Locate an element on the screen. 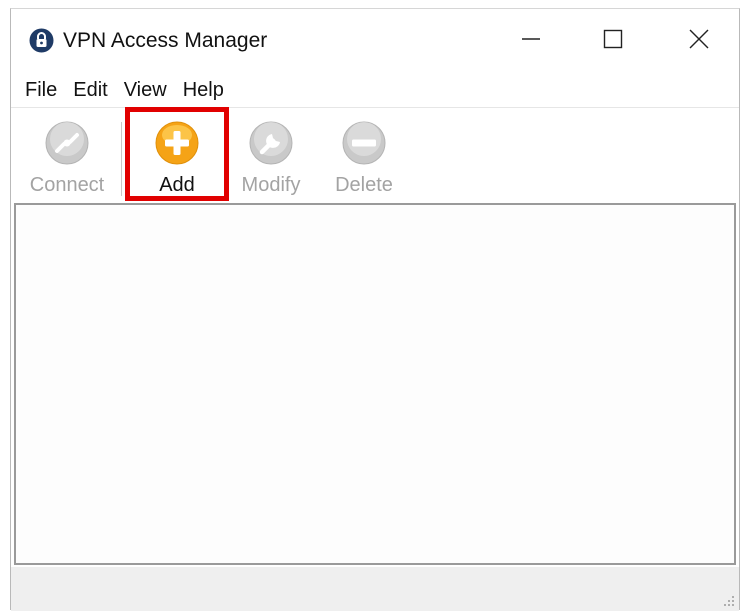 The width and height of the screenshot is (748, 611). maximize-button is located at coordinates (613, 39).